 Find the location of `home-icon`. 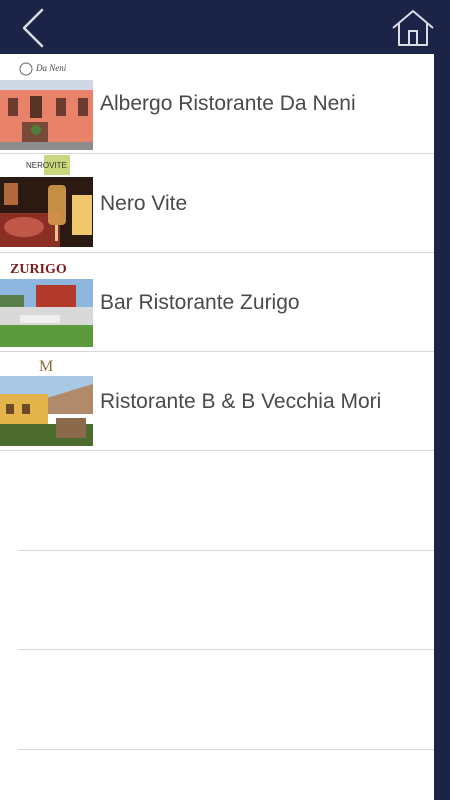

home-icon is located at coordinates (413, 28).